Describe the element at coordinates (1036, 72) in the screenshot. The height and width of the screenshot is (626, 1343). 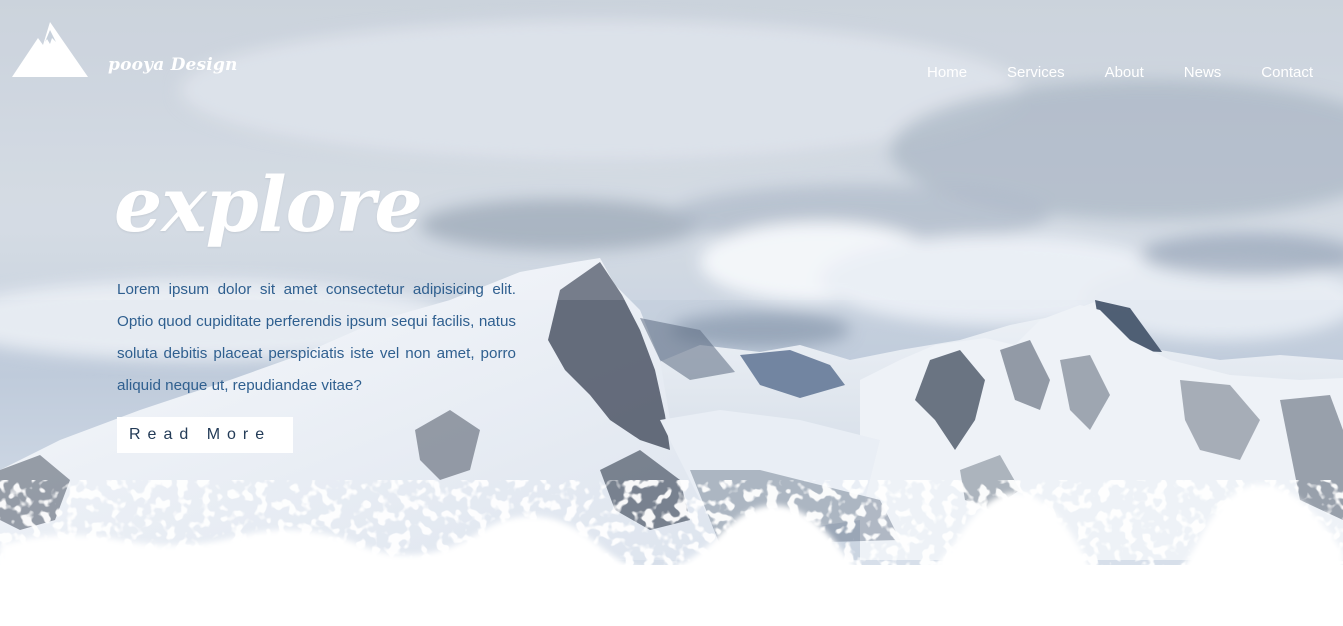
I see `nav-services: Services` at that location.